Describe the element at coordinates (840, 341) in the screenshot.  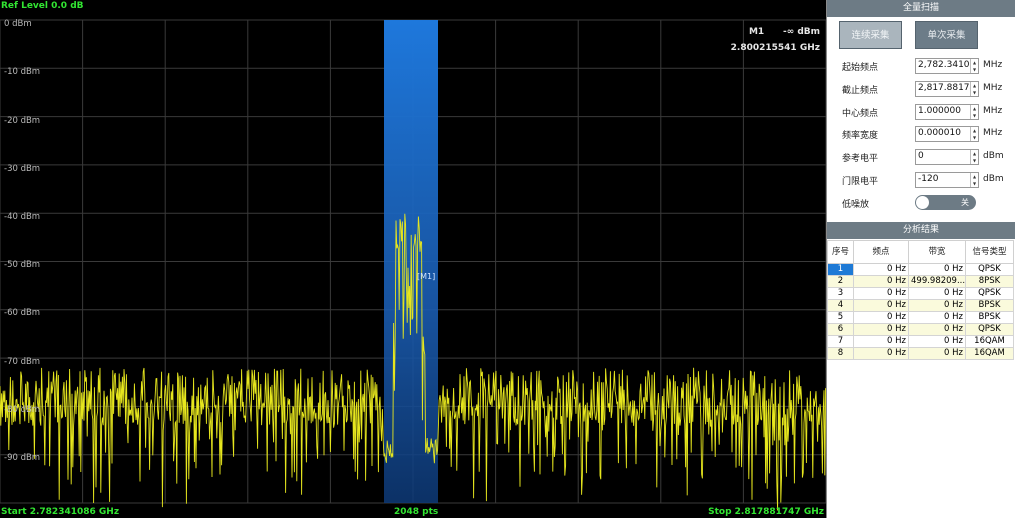
I see `row-index-cell: 7` at that location.